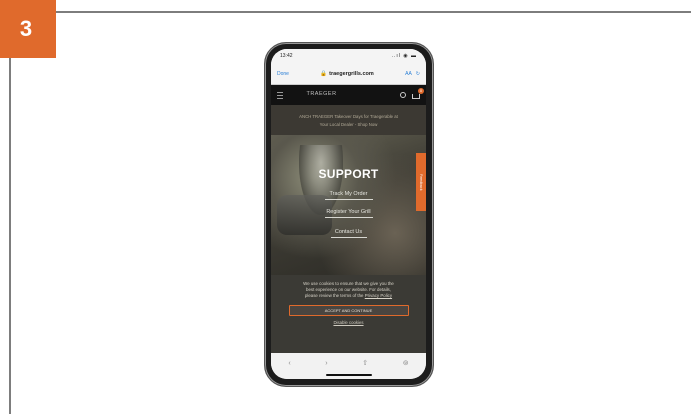  Describe the element at coordinates (345, 12) in the screenshot. I see `top-divider` at that location.